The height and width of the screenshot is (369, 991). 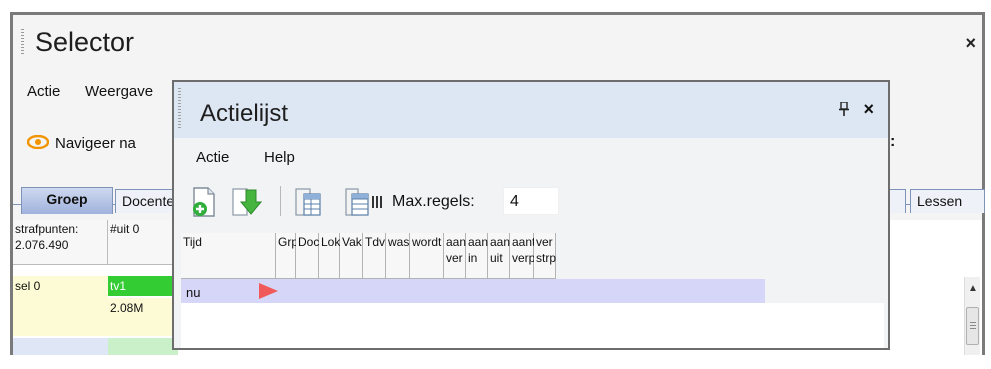 I want to click on actielijst-menubar: Actie Help, so click(x=531, y=159).